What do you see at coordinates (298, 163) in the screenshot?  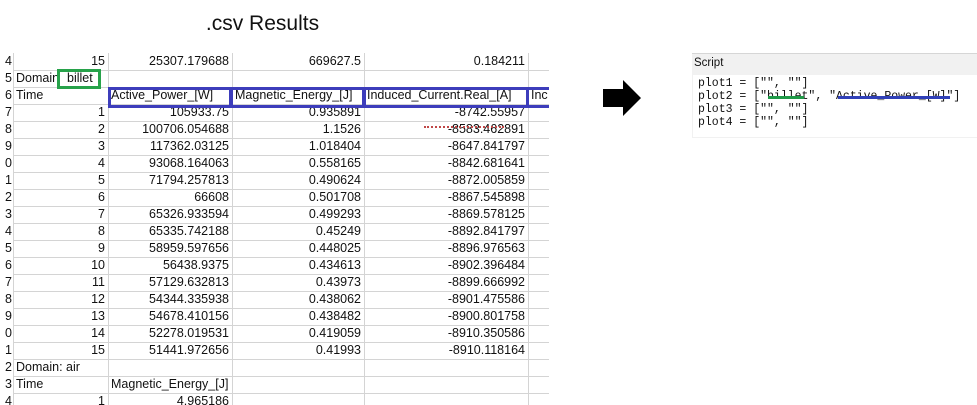 I see `table-cell: 0.558165` at bounding box center [298, 163].